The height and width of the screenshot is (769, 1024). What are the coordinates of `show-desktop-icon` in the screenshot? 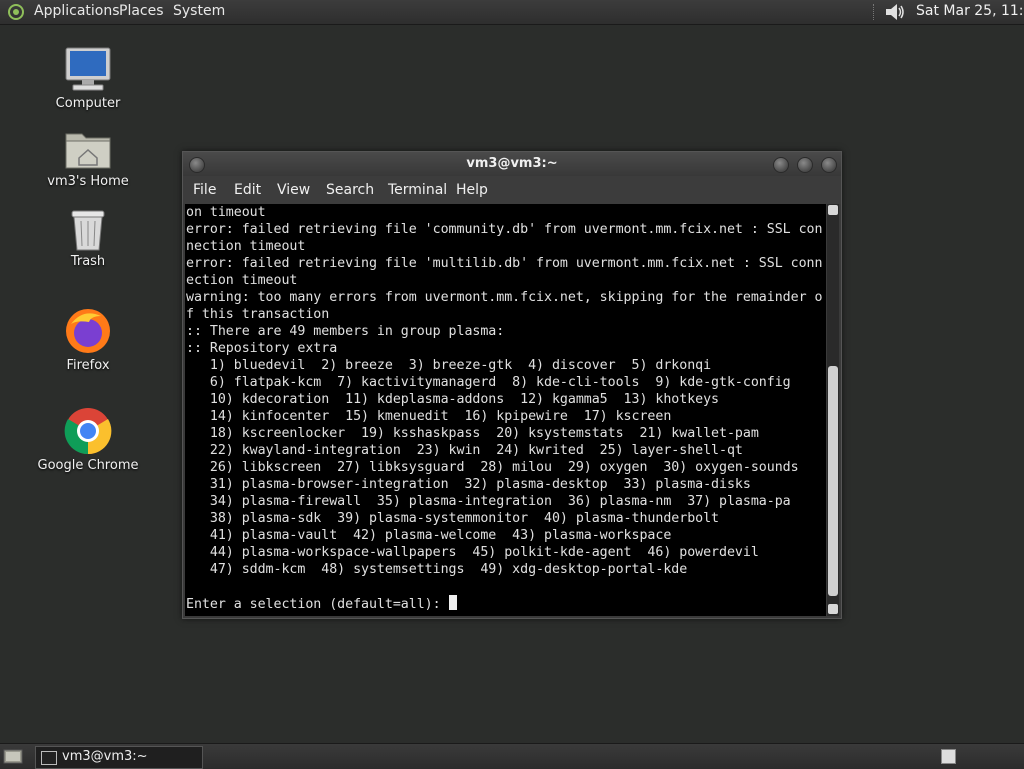 It's located at (13, 756).